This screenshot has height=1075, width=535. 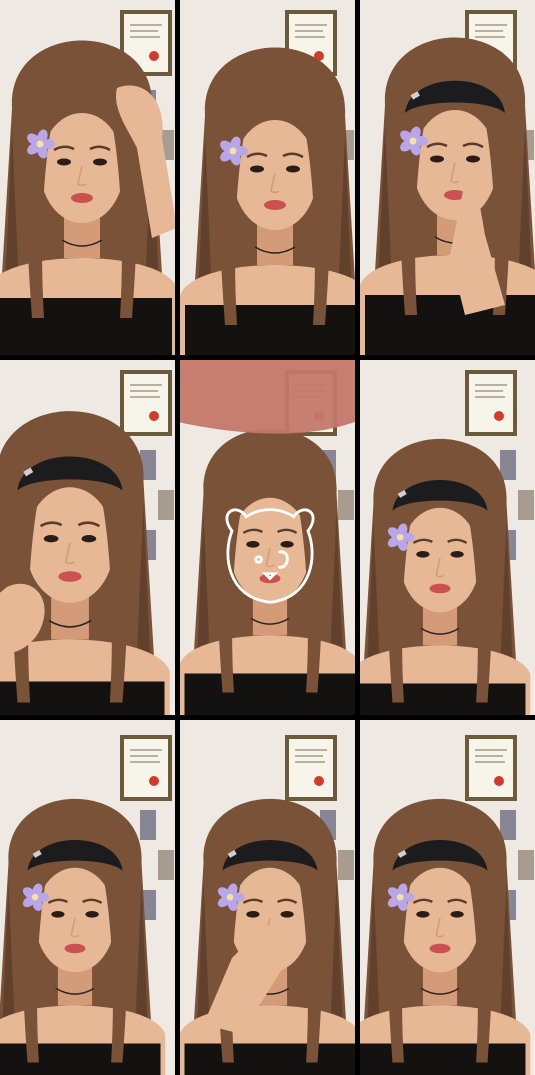 What do you see at coordinates (267, 397) in the screenshot?
I see `hand-covering-camera` at bounding box center [267, 397].